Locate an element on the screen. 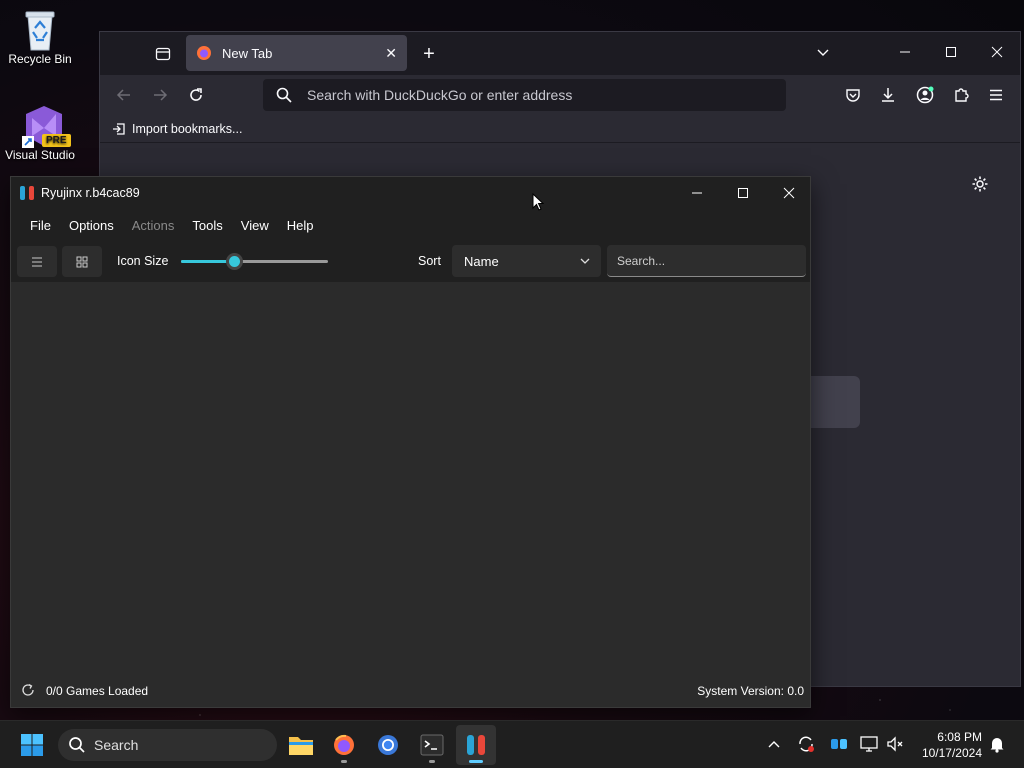  menu-file: File is located at coordinates (40, 225).